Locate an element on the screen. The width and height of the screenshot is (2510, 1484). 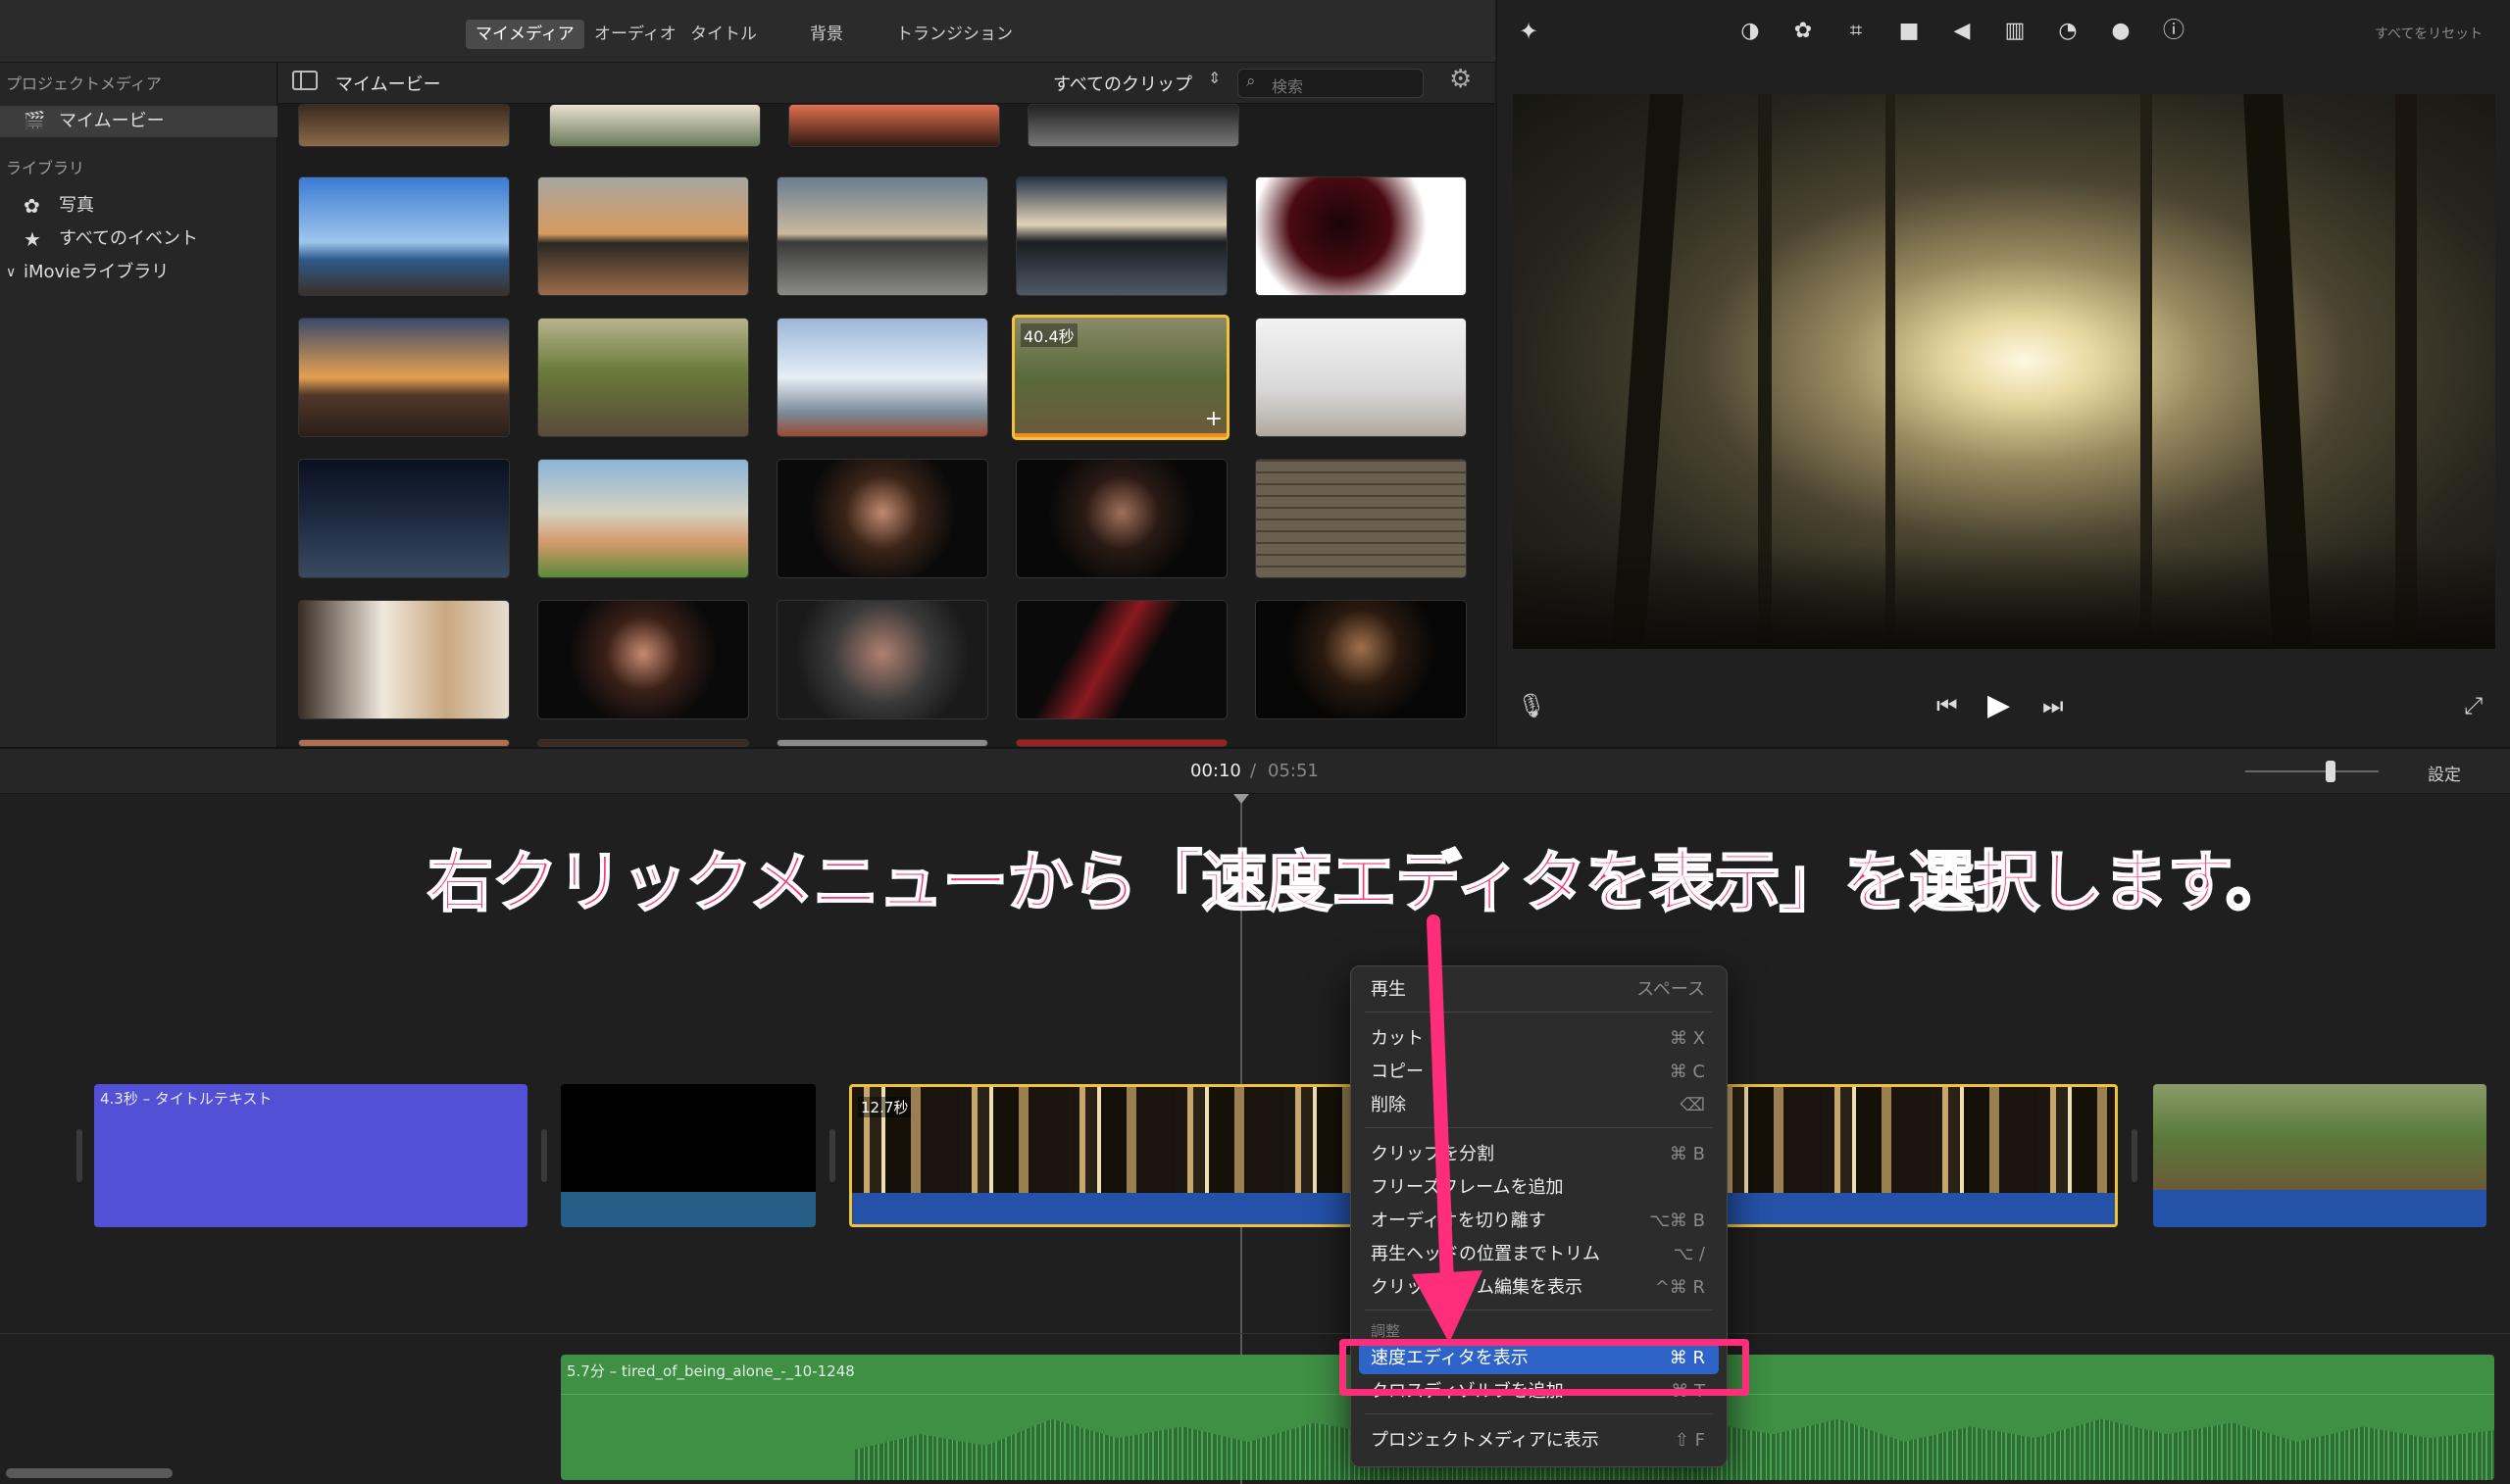
annotation-caption: 右クリックメニューから「速度エディタを表示」を選択します。 is located at coordinates (1359, 882).